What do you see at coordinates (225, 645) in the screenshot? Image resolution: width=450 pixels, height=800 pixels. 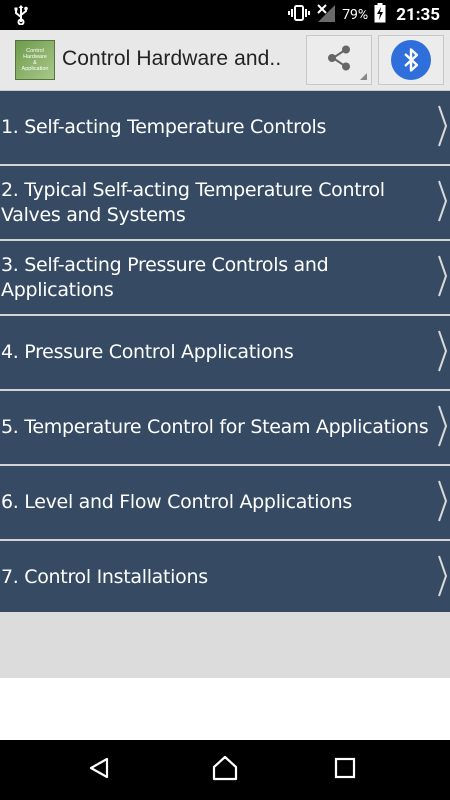 I see `list-footer-spacer` at bounding box center [225, 645].